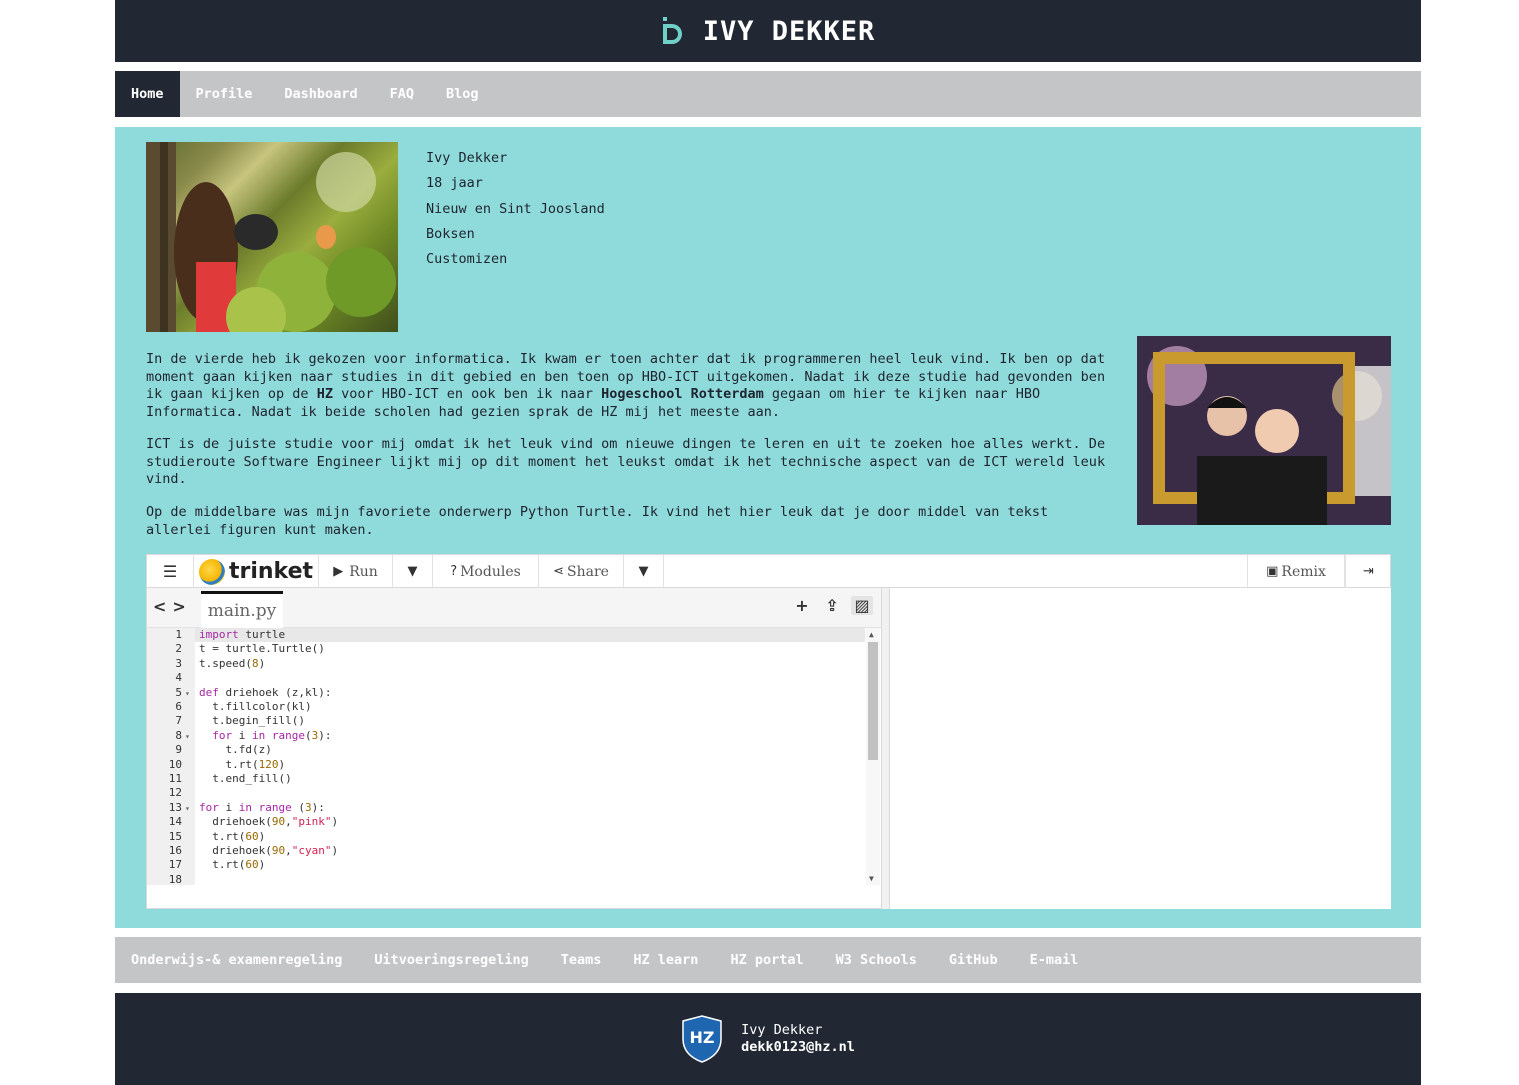  I want to click on intro-hz: HZ, so click(324, 394).